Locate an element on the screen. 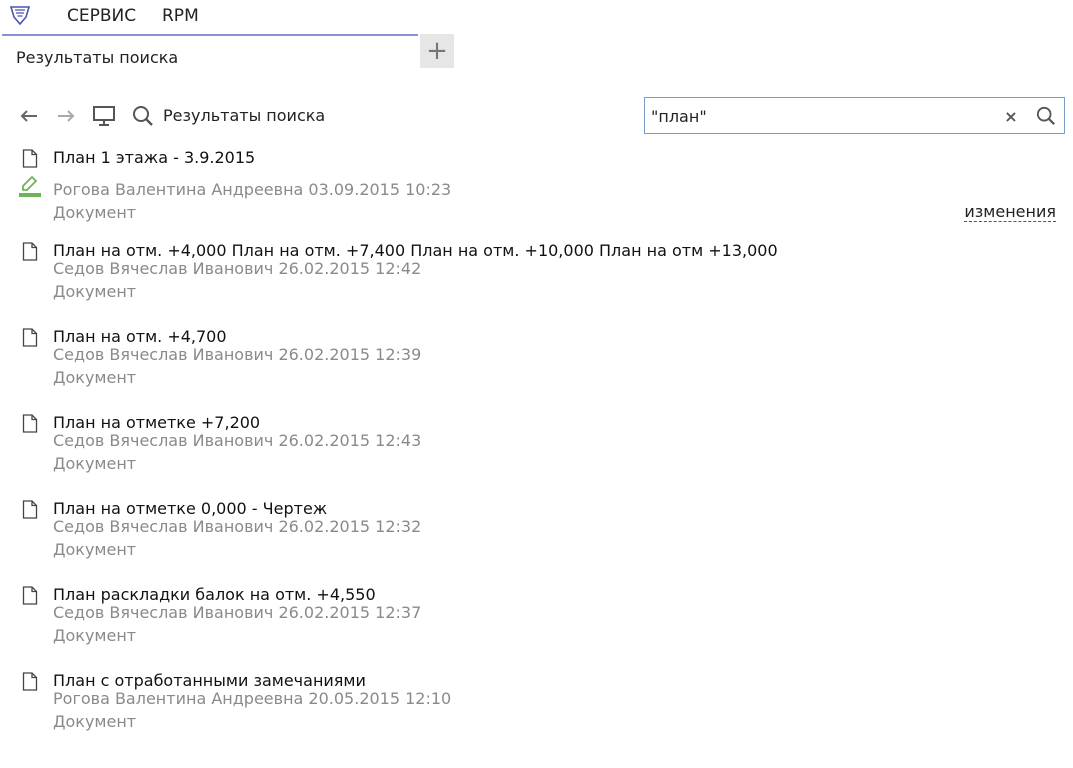 The width and height of the screenshot is (1073, 768). menu-bar: СЕРВИС RPM is located at coordinates (536, 16).